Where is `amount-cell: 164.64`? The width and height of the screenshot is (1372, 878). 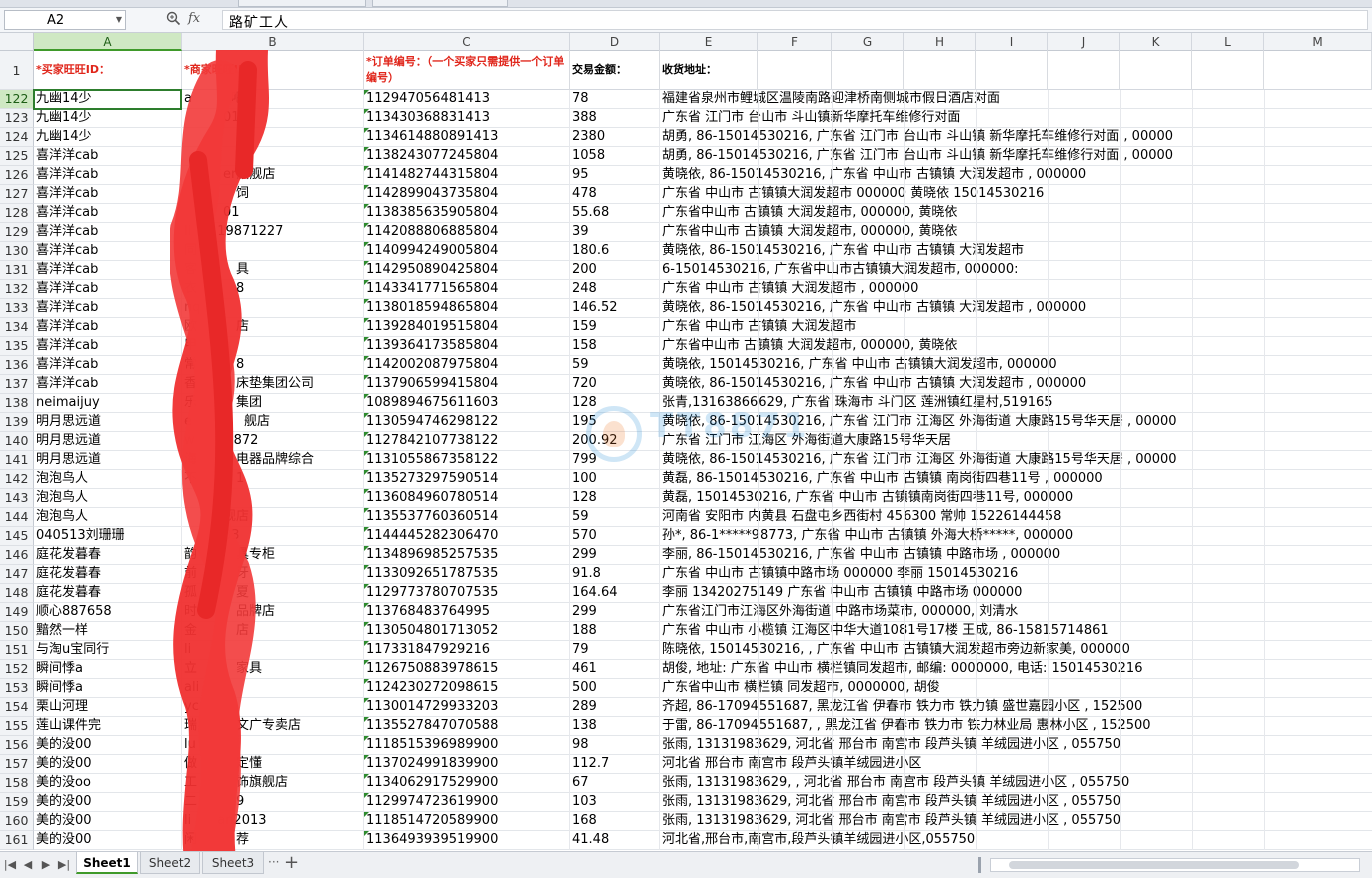 amount-cell: 164.64 is located at coordinates (615, 593).